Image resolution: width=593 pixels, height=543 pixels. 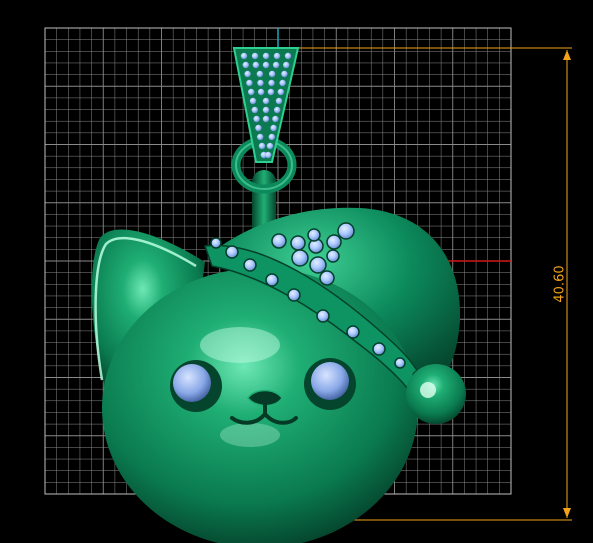 What do you see at coordinates (330, 384) in the screenshot?
I see `right-eye` at bounding box center [330, 384].